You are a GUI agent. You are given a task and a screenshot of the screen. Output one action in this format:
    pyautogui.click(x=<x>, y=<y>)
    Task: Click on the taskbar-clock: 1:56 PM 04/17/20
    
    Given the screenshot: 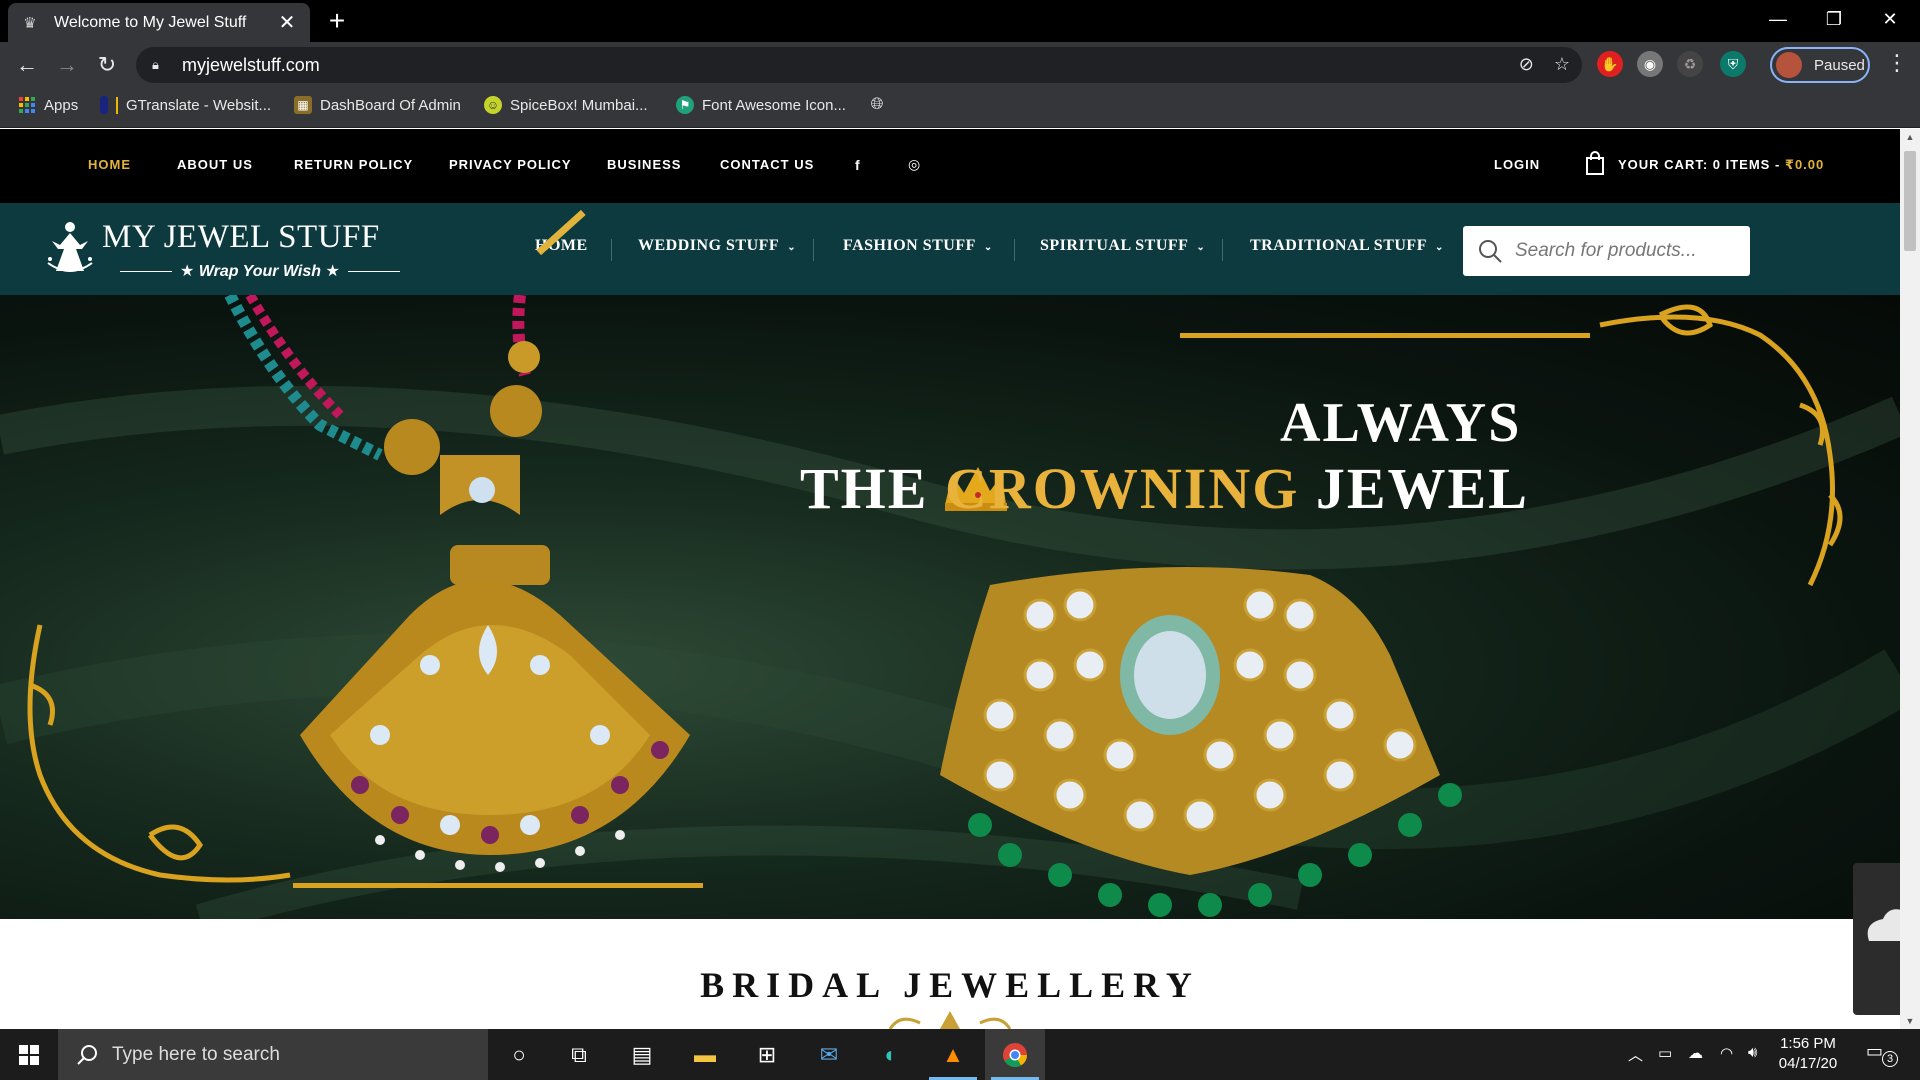 What is the action you would take?
    pyautogui.click(x=1808, y=1054)
    